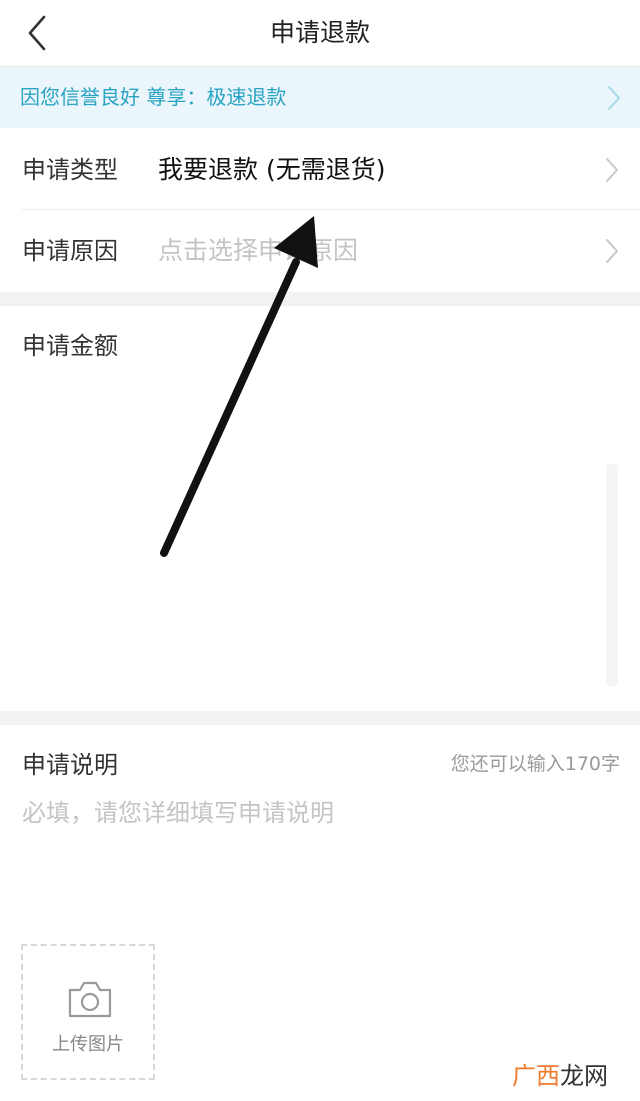 This screenshot has width=640, height=1101. Describe the element at coordinates (70, 251) in the screenshot. I see `refund-reason-label: 申请原因` at that location.